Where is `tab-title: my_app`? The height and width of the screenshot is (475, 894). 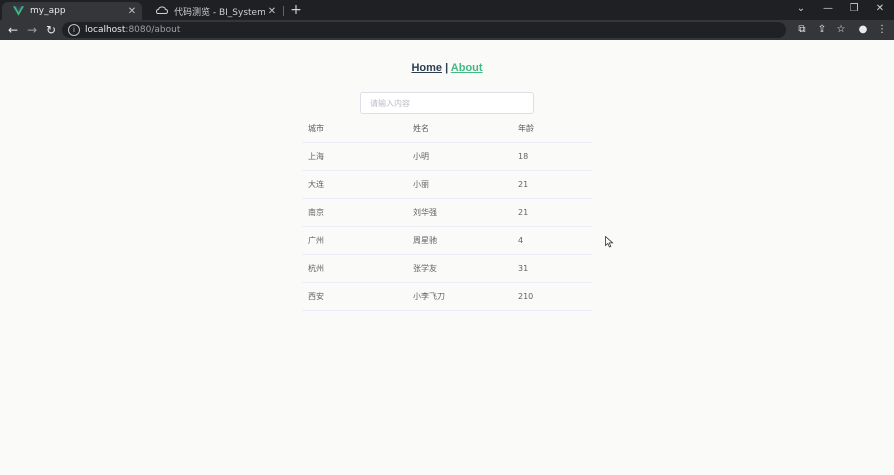
tab-title: my_app is located at coordinates (48, 11).